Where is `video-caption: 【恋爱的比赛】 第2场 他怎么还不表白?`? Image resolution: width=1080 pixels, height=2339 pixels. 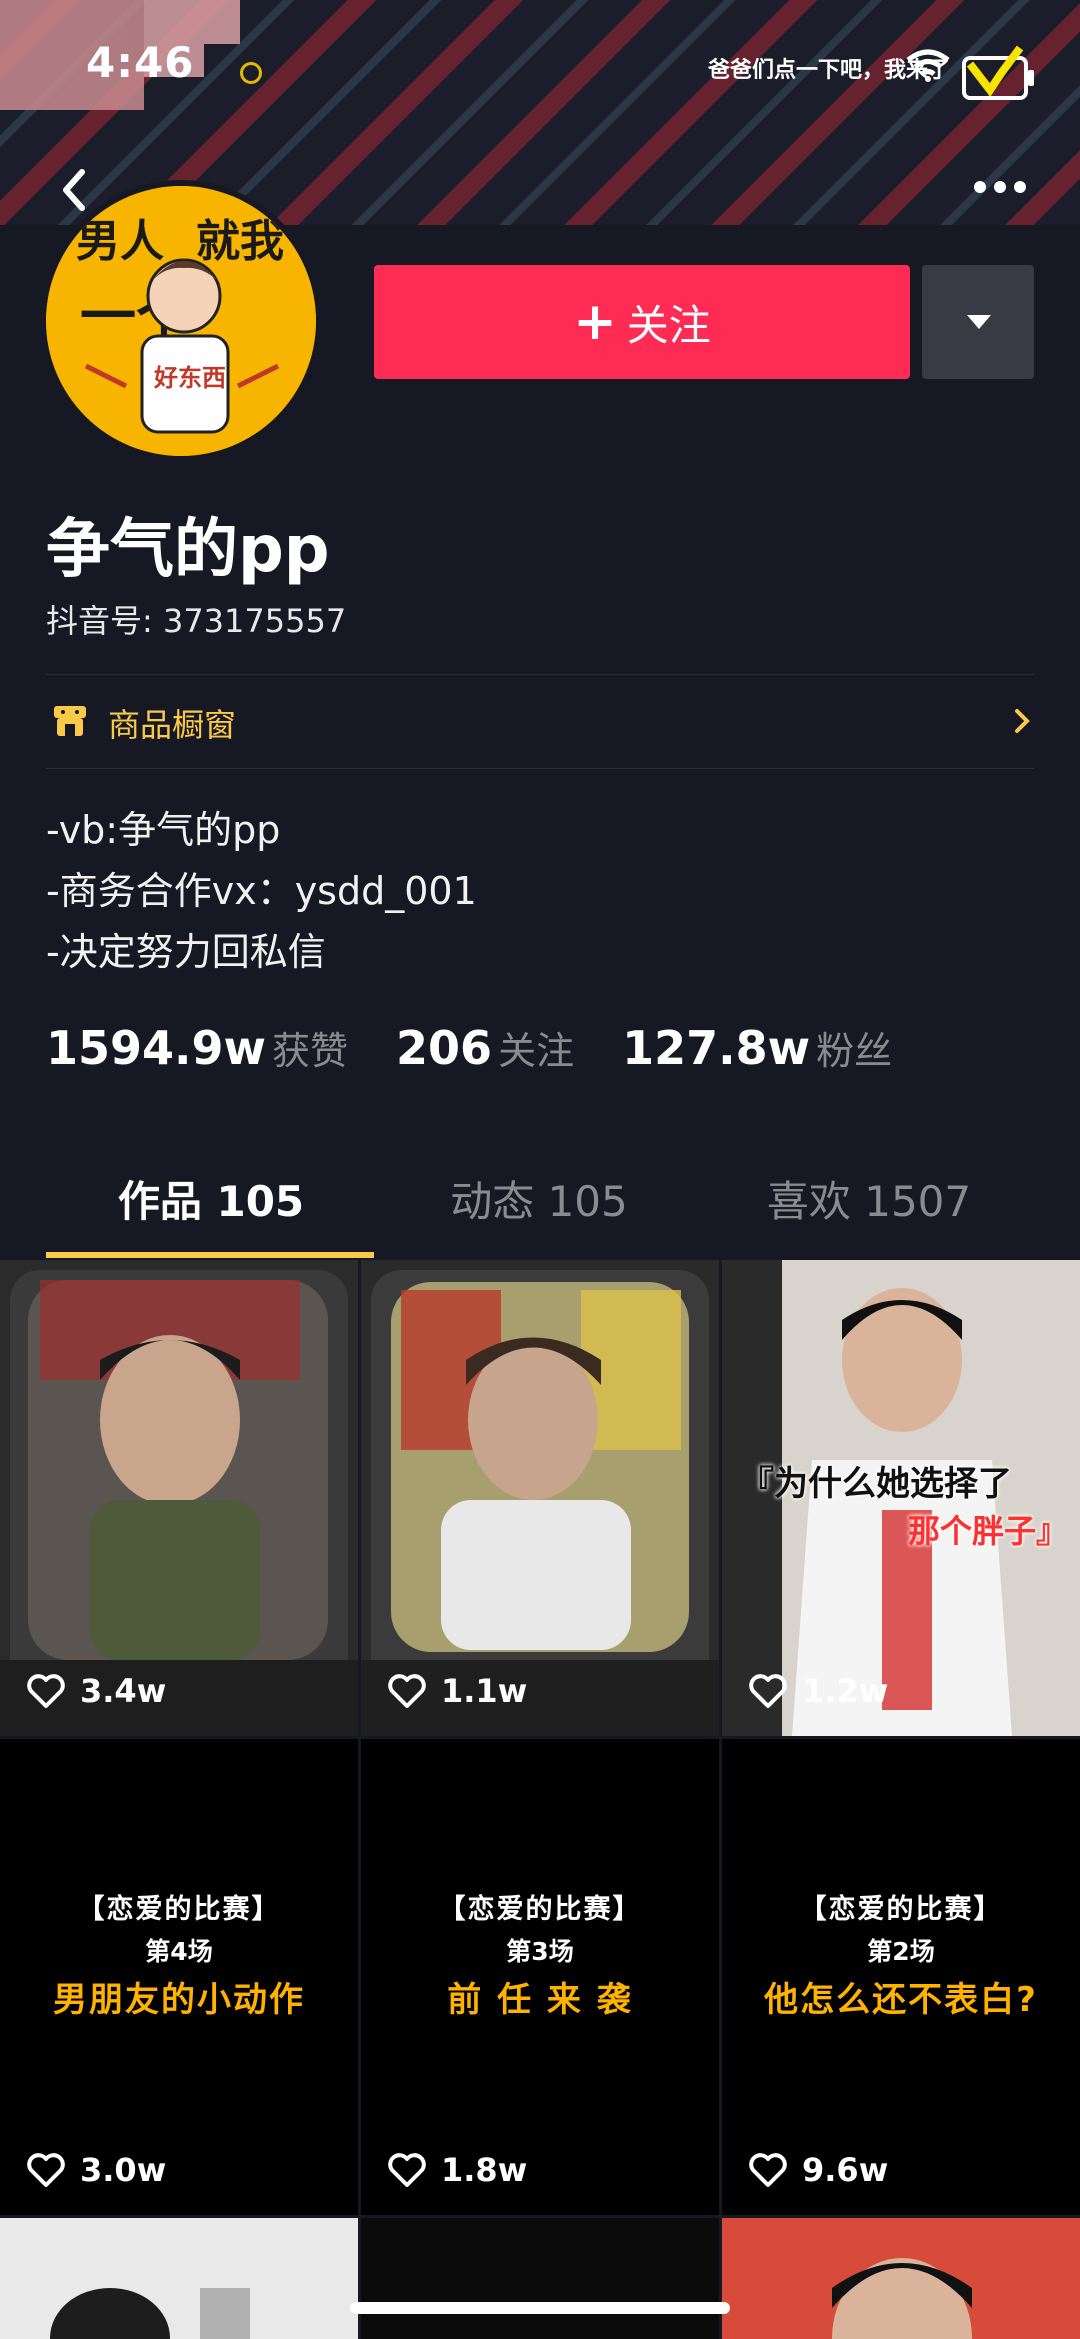
video-caption: 【恋爱的比赛】 第2场 他怎么还不表白? is located at coordinates (901, 1954).